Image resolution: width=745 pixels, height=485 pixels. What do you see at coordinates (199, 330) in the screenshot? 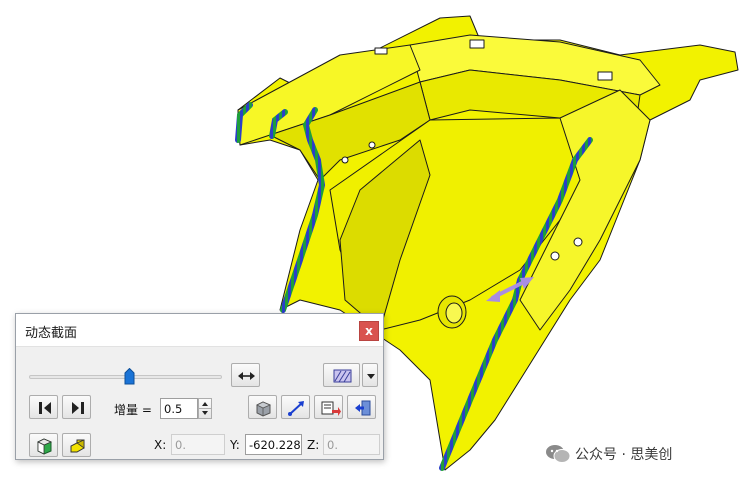
I see `dialog-titlebar: 动态截面 x` at bounding box center [199, 330].